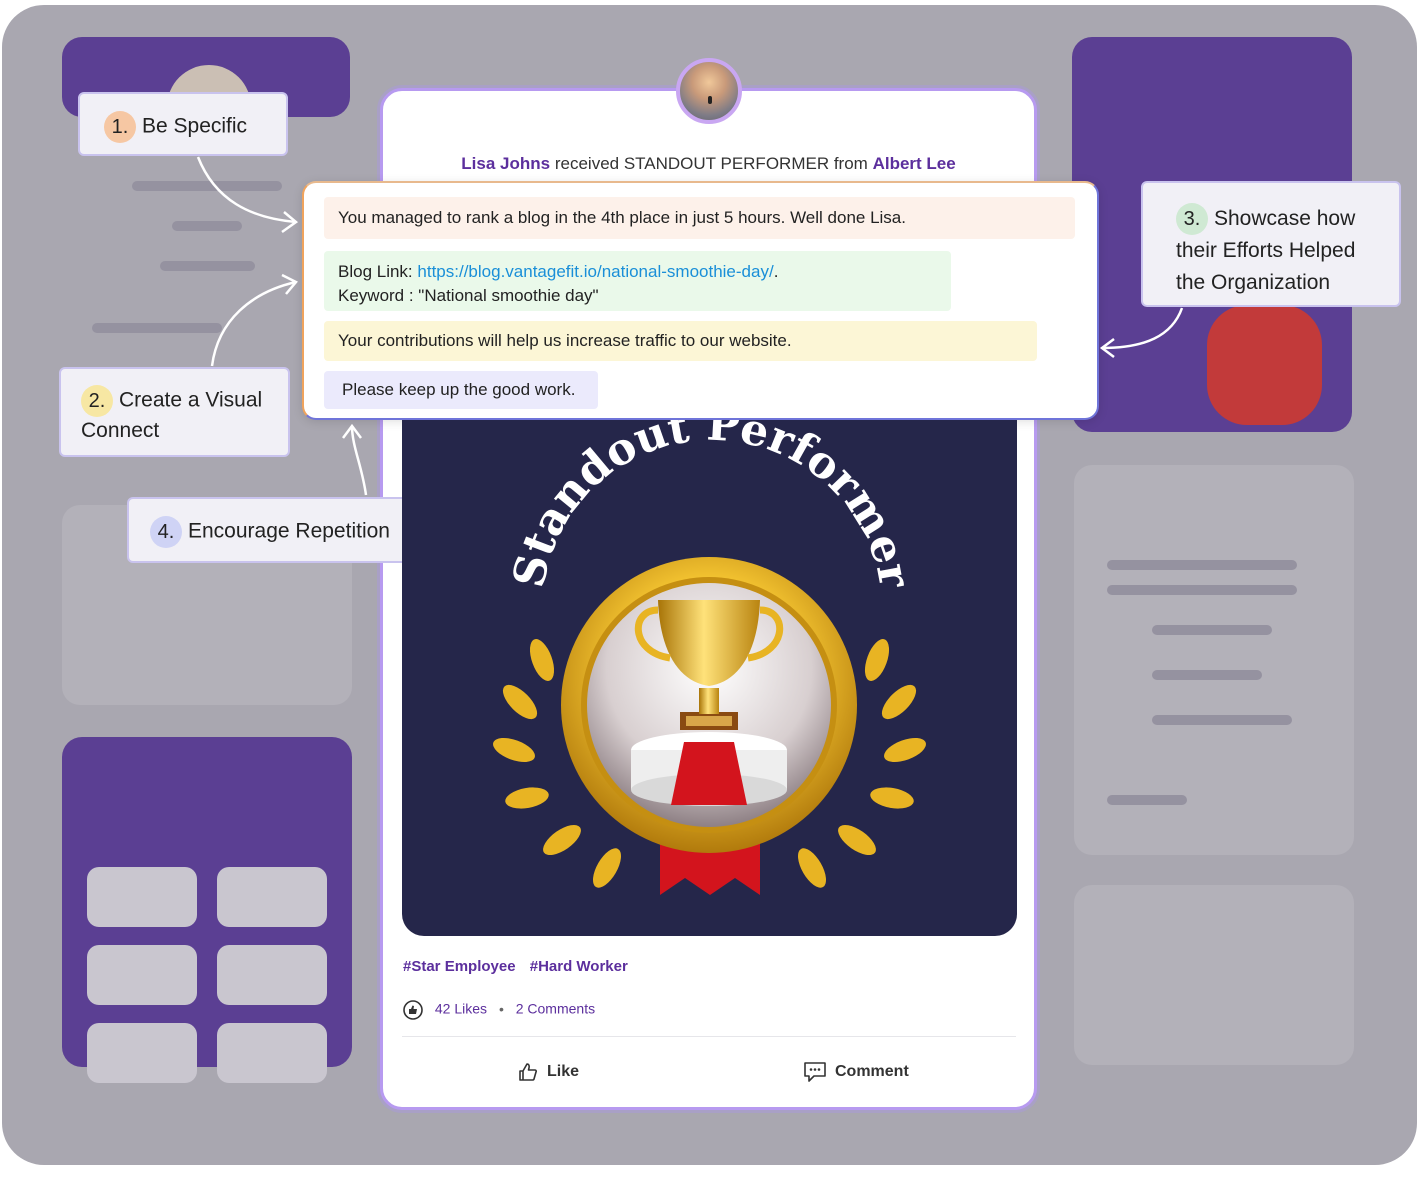 This screenshot has height=1178, width=1419. Describe the element at coordinates (579, 966) in the screenshot. I see `tag-hard-worker: #Hard Worker` at that location.